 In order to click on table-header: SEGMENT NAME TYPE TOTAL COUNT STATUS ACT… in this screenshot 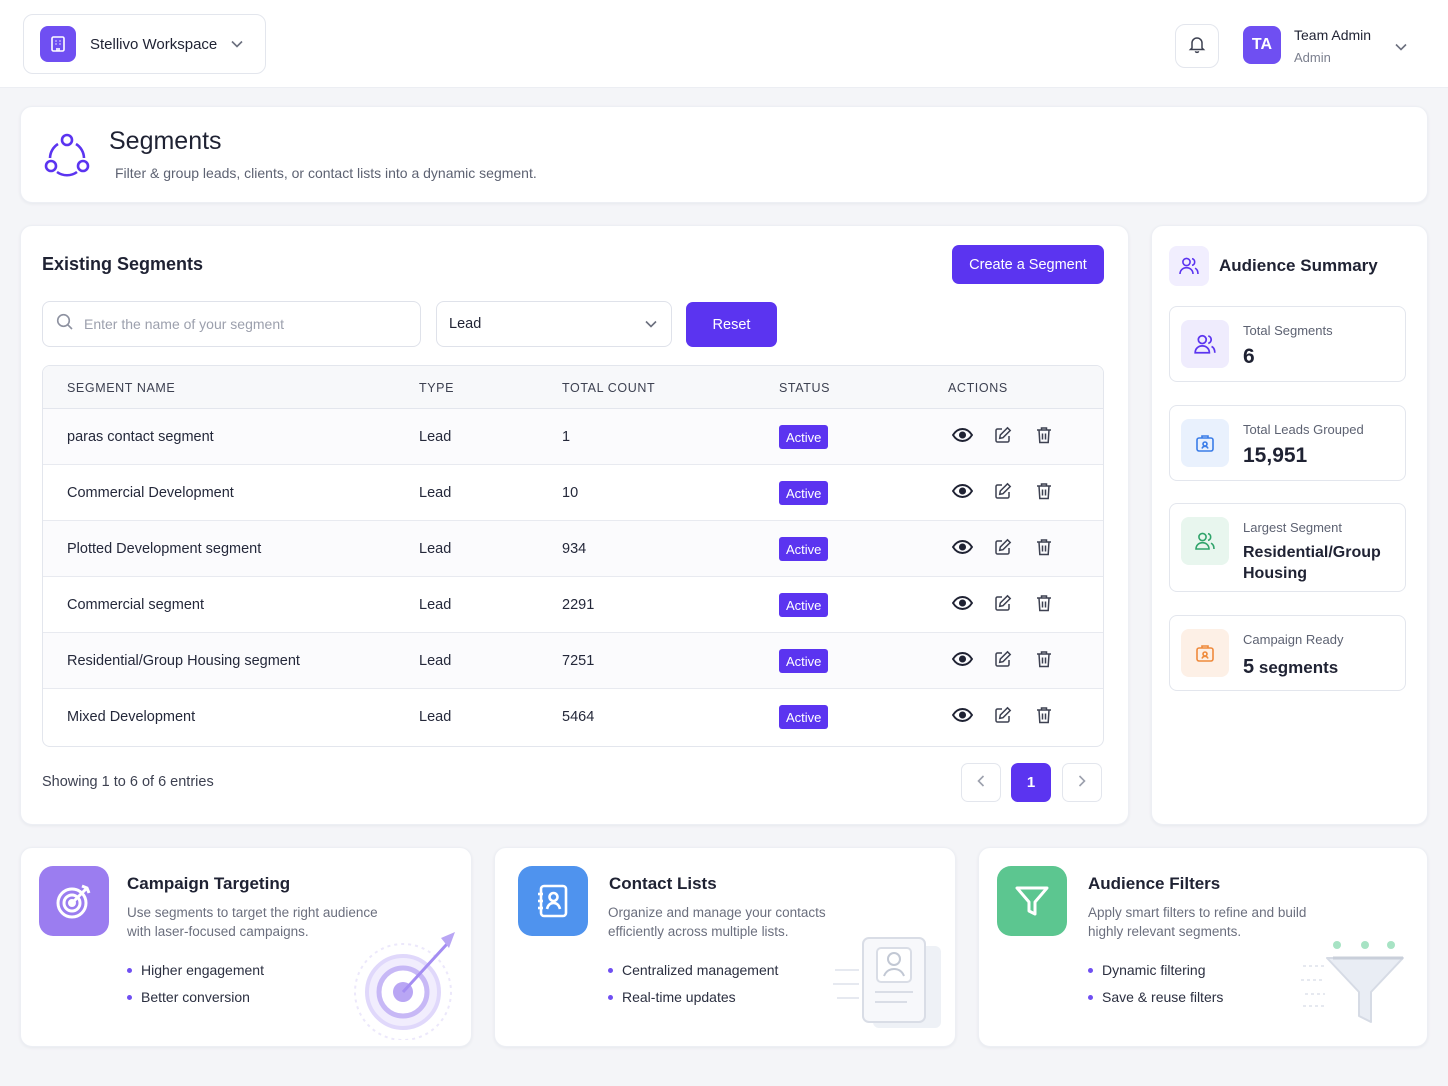, I will do `click(573, 387)`.